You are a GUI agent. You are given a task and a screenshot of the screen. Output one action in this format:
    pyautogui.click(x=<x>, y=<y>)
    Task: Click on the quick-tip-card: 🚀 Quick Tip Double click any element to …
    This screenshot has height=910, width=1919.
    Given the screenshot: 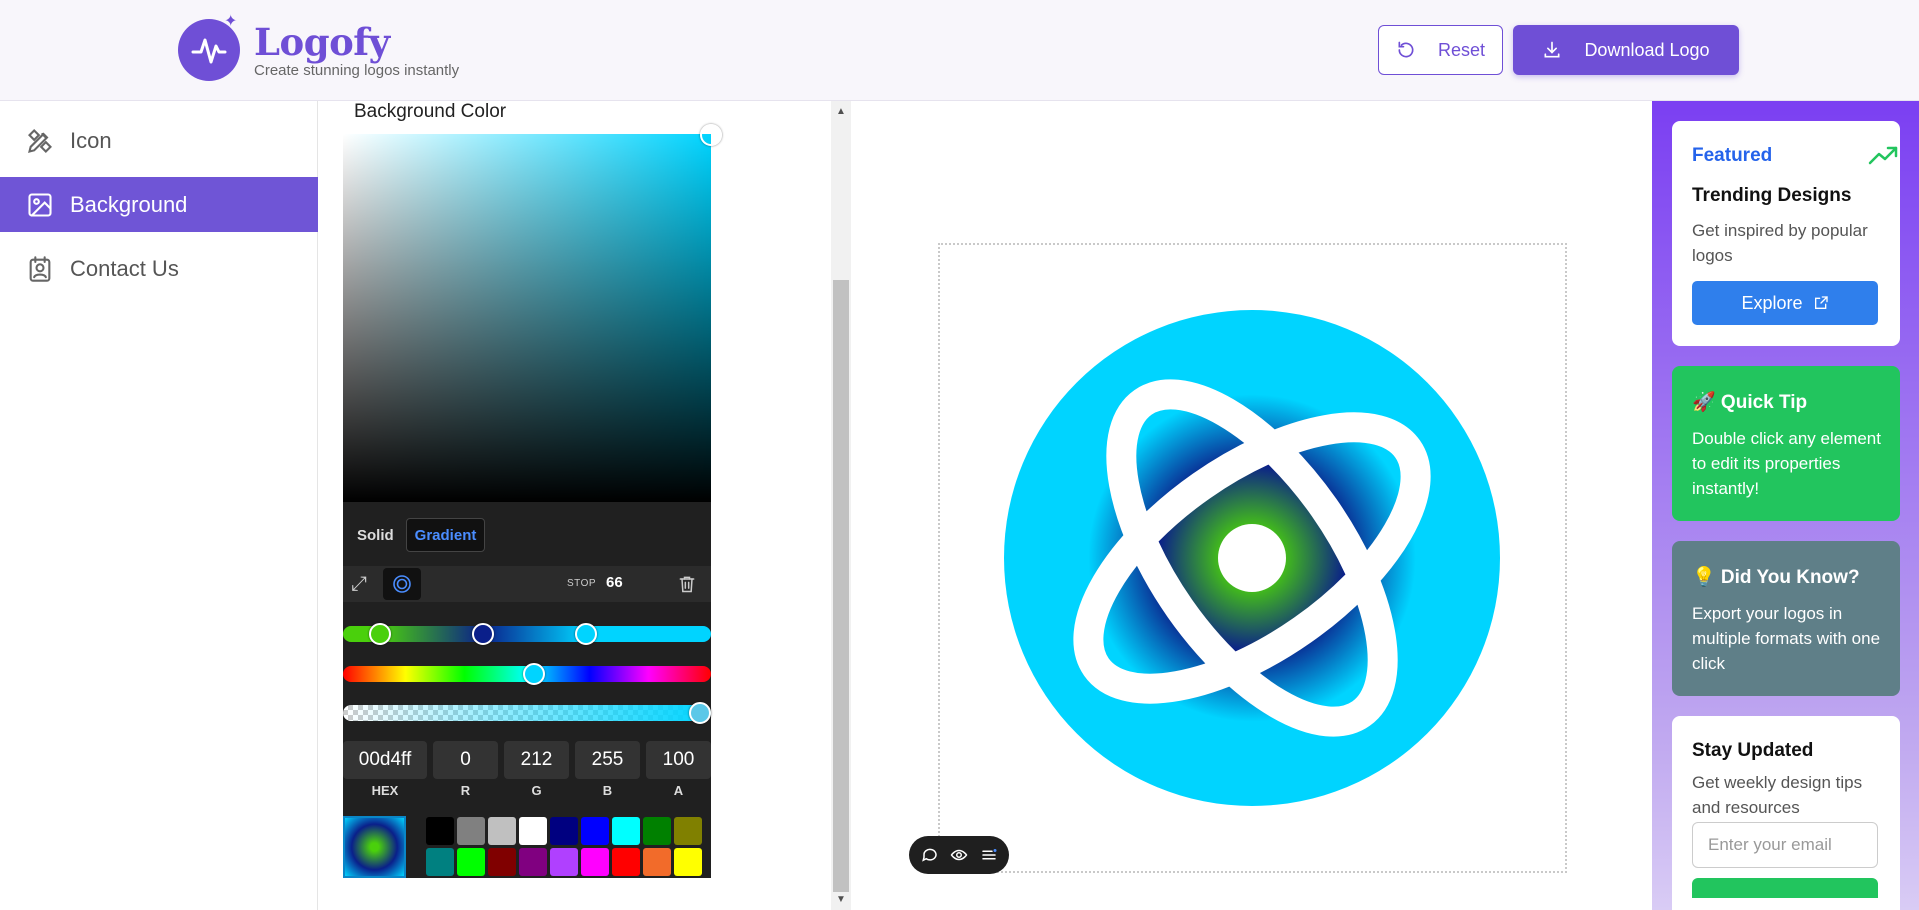 What is the action you would take?
    pyautogui.click(x=1786, y=443)
    